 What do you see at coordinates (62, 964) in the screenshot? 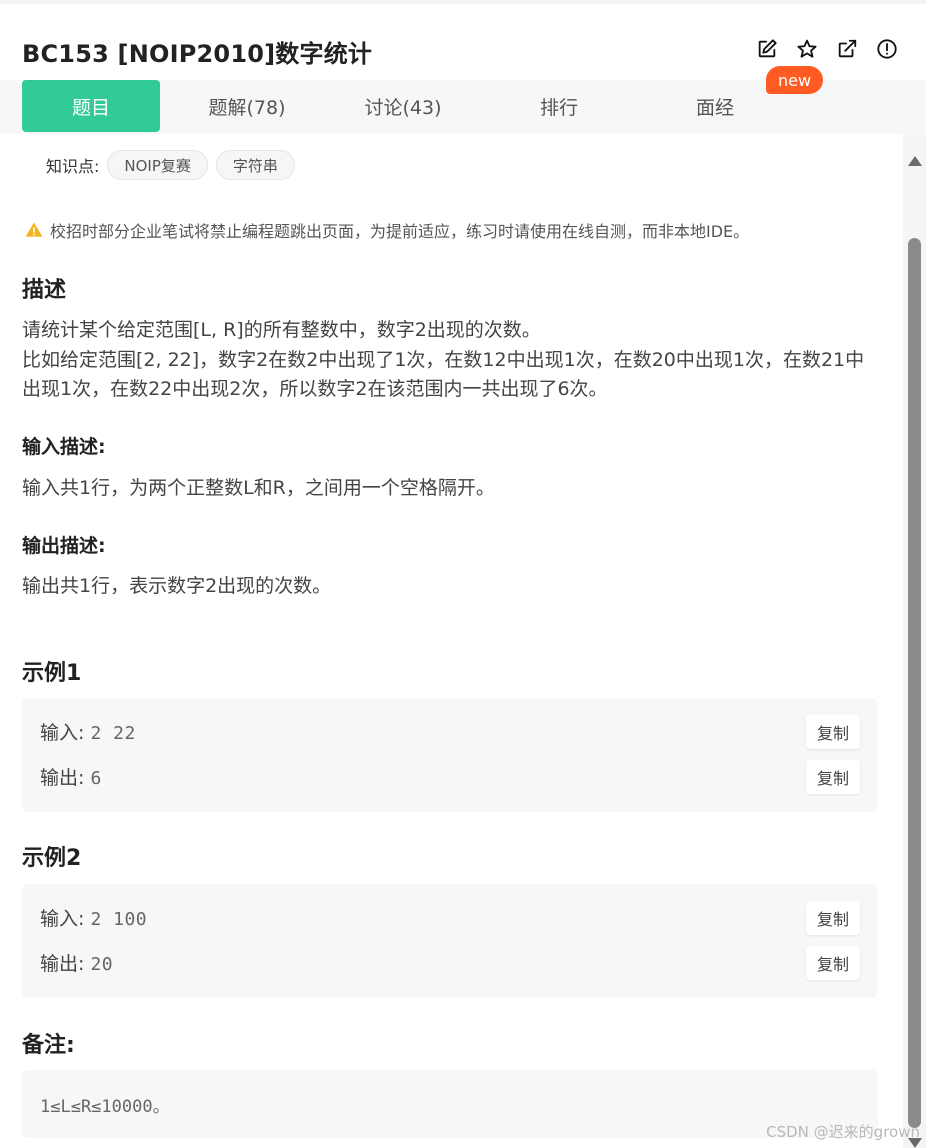
I see `example-2-output-label: 输出:` at bounding box center [62, 964].